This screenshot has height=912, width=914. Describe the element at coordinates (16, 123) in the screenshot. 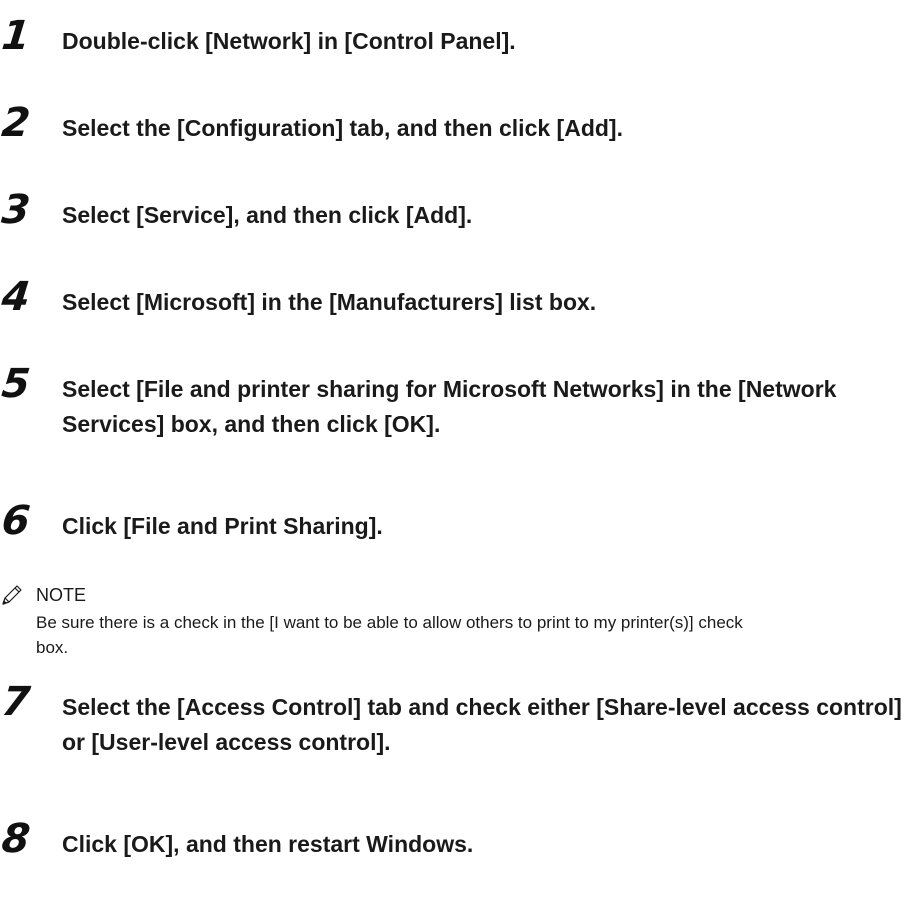

I see `step-number: 2` at that location.